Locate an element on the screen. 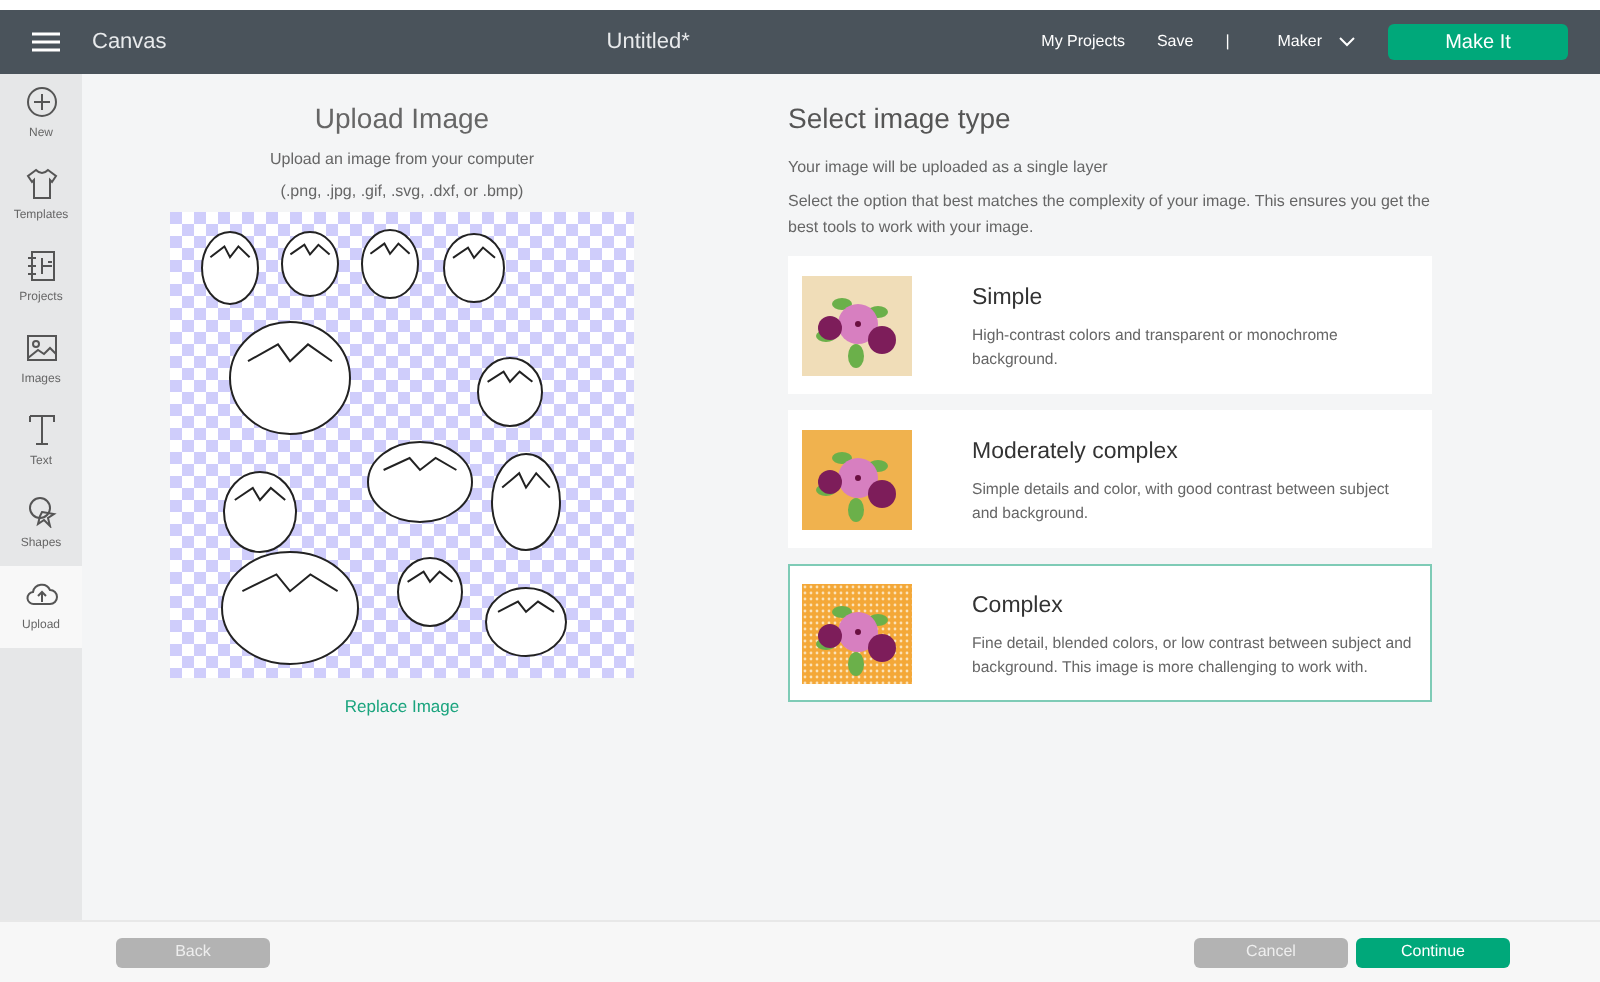  section-title: Select image type is located at coordinates (900, 119).